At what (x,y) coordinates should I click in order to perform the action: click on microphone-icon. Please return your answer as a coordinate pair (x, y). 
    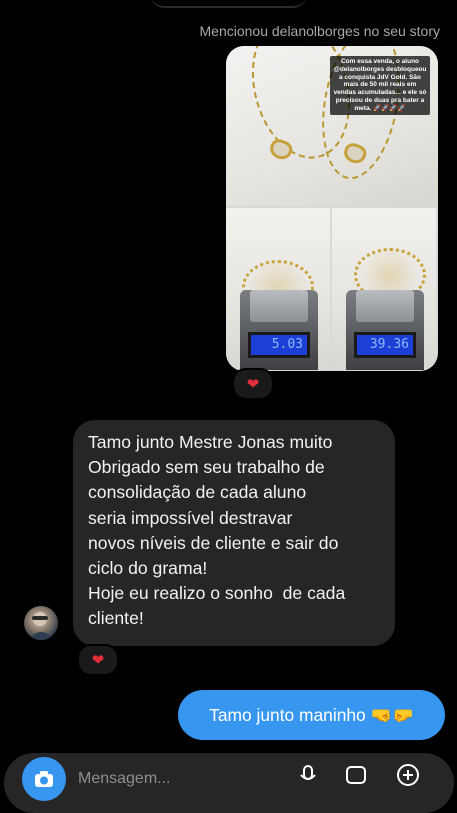
    Looking at the image, I should click on (308, 775).